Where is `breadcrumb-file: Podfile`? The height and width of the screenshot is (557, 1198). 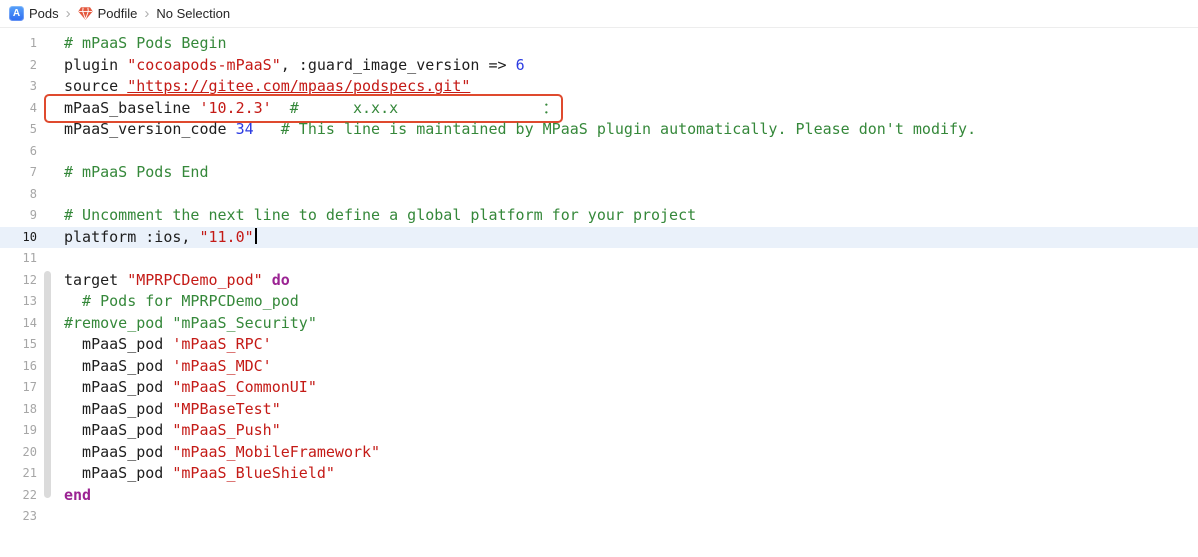 breadcrumb-file: Podfile is located at coordinates (108, 13).